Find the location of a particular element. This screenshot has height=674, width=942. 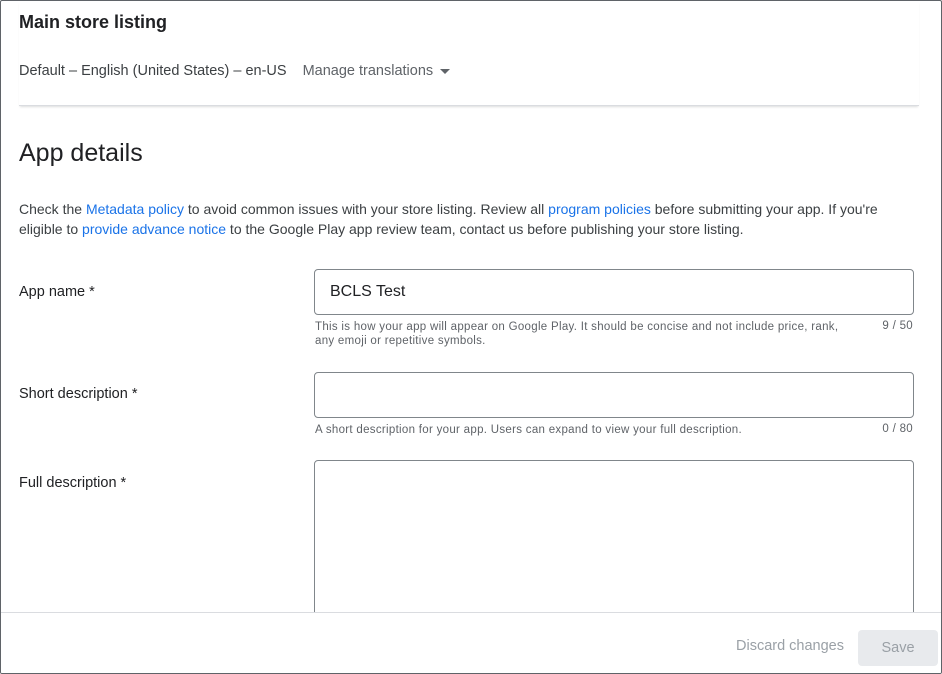

app-name-label: App name * is located at coordinates (57, 292).